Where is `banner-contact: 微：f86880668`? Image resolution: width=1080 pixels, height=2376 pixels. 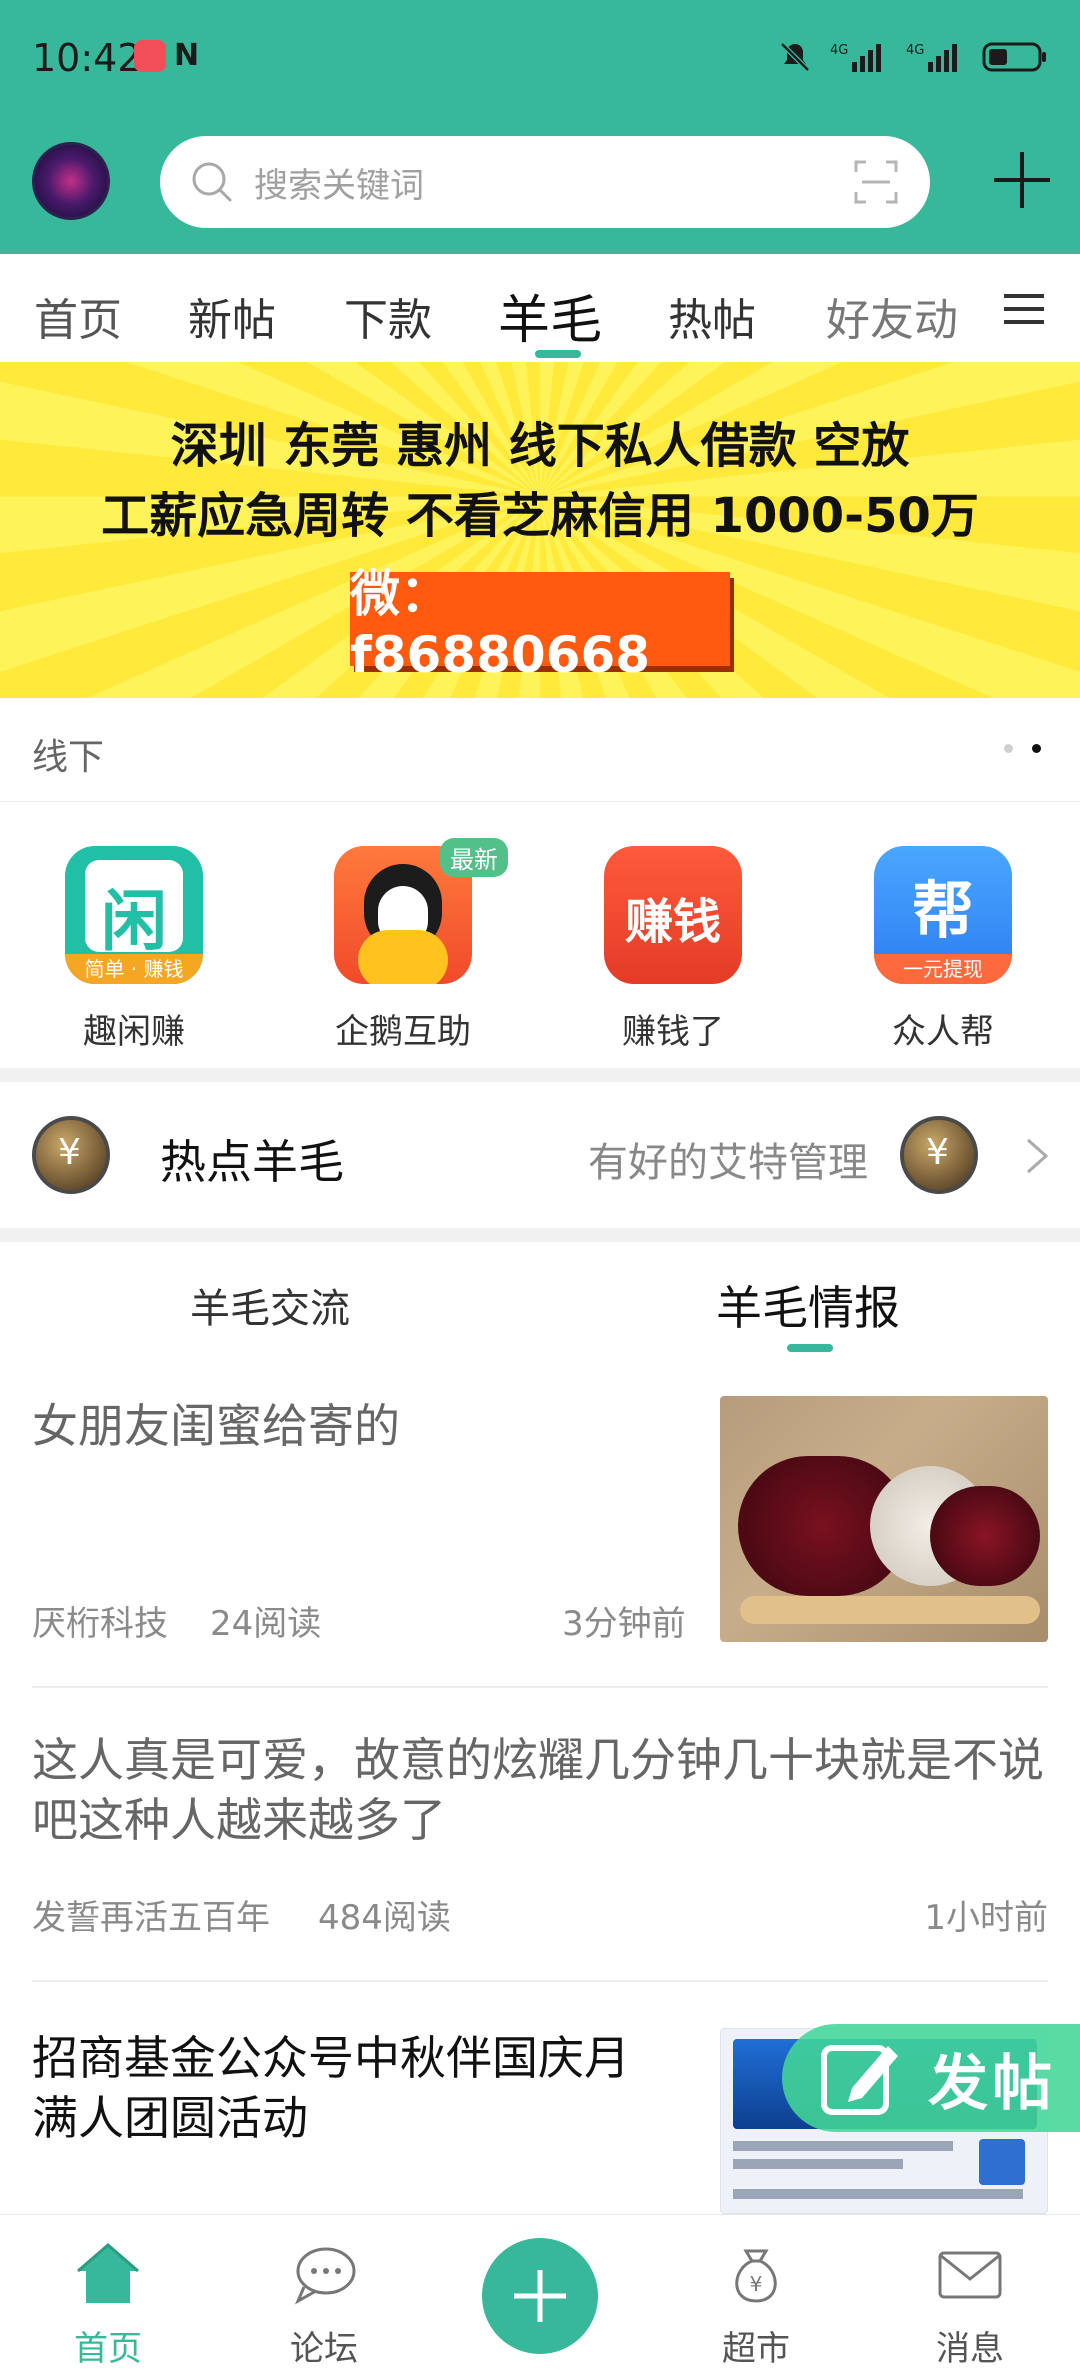
banner-contact: 微：f86880668 is located at coordinates (540, 624).